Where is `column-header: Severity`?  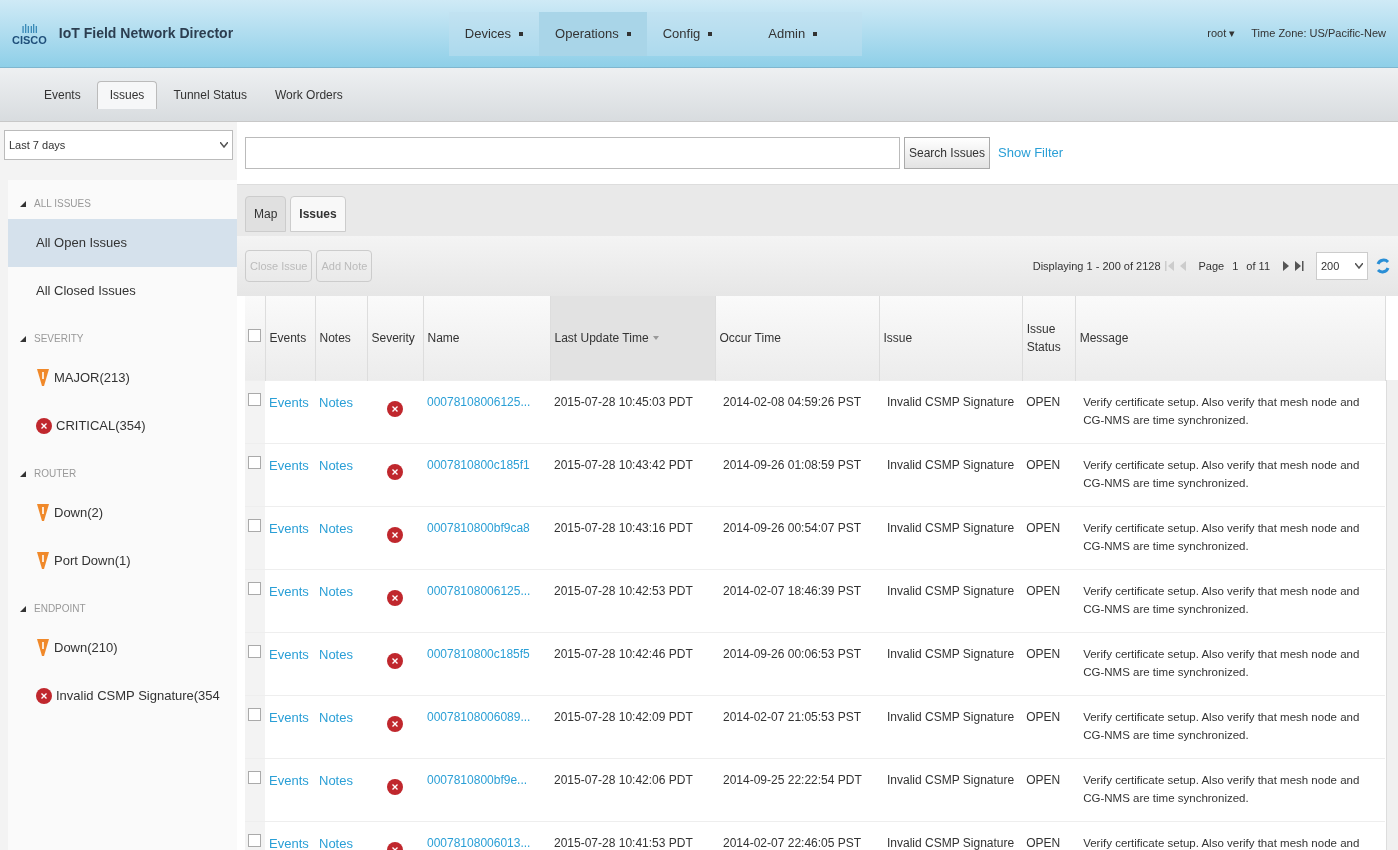 column-header: Severity is located at coordinates (395, 338).